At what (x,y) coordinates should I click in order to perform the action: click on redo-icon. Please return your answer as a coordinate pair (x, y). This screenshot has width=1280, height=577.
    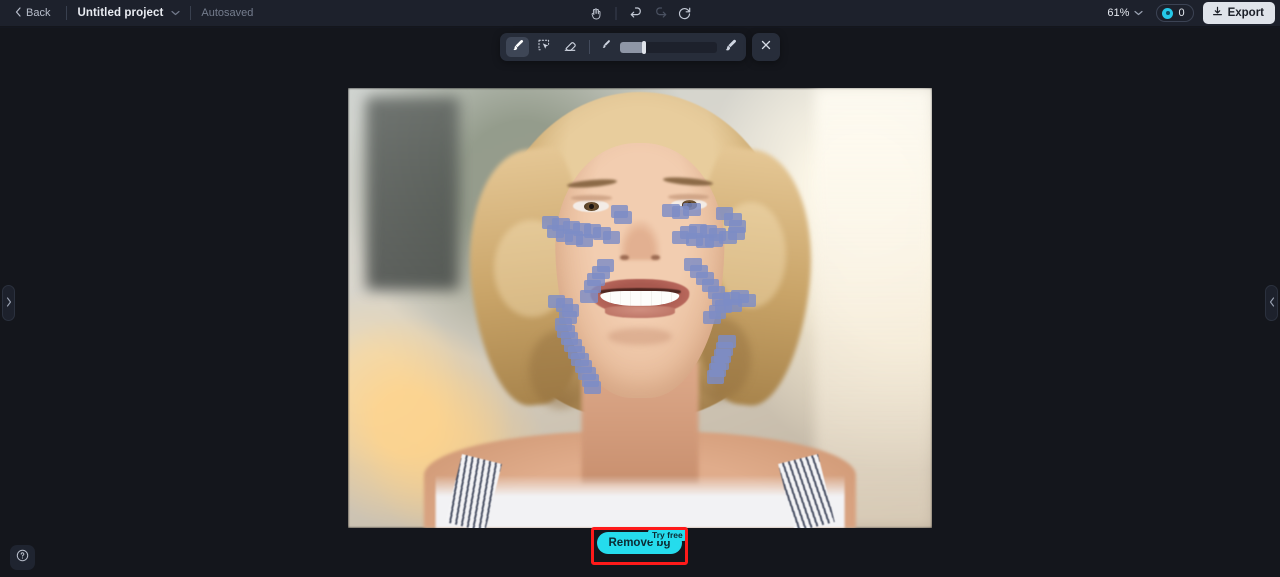
    Looking at the image, I should click on (661, 13).